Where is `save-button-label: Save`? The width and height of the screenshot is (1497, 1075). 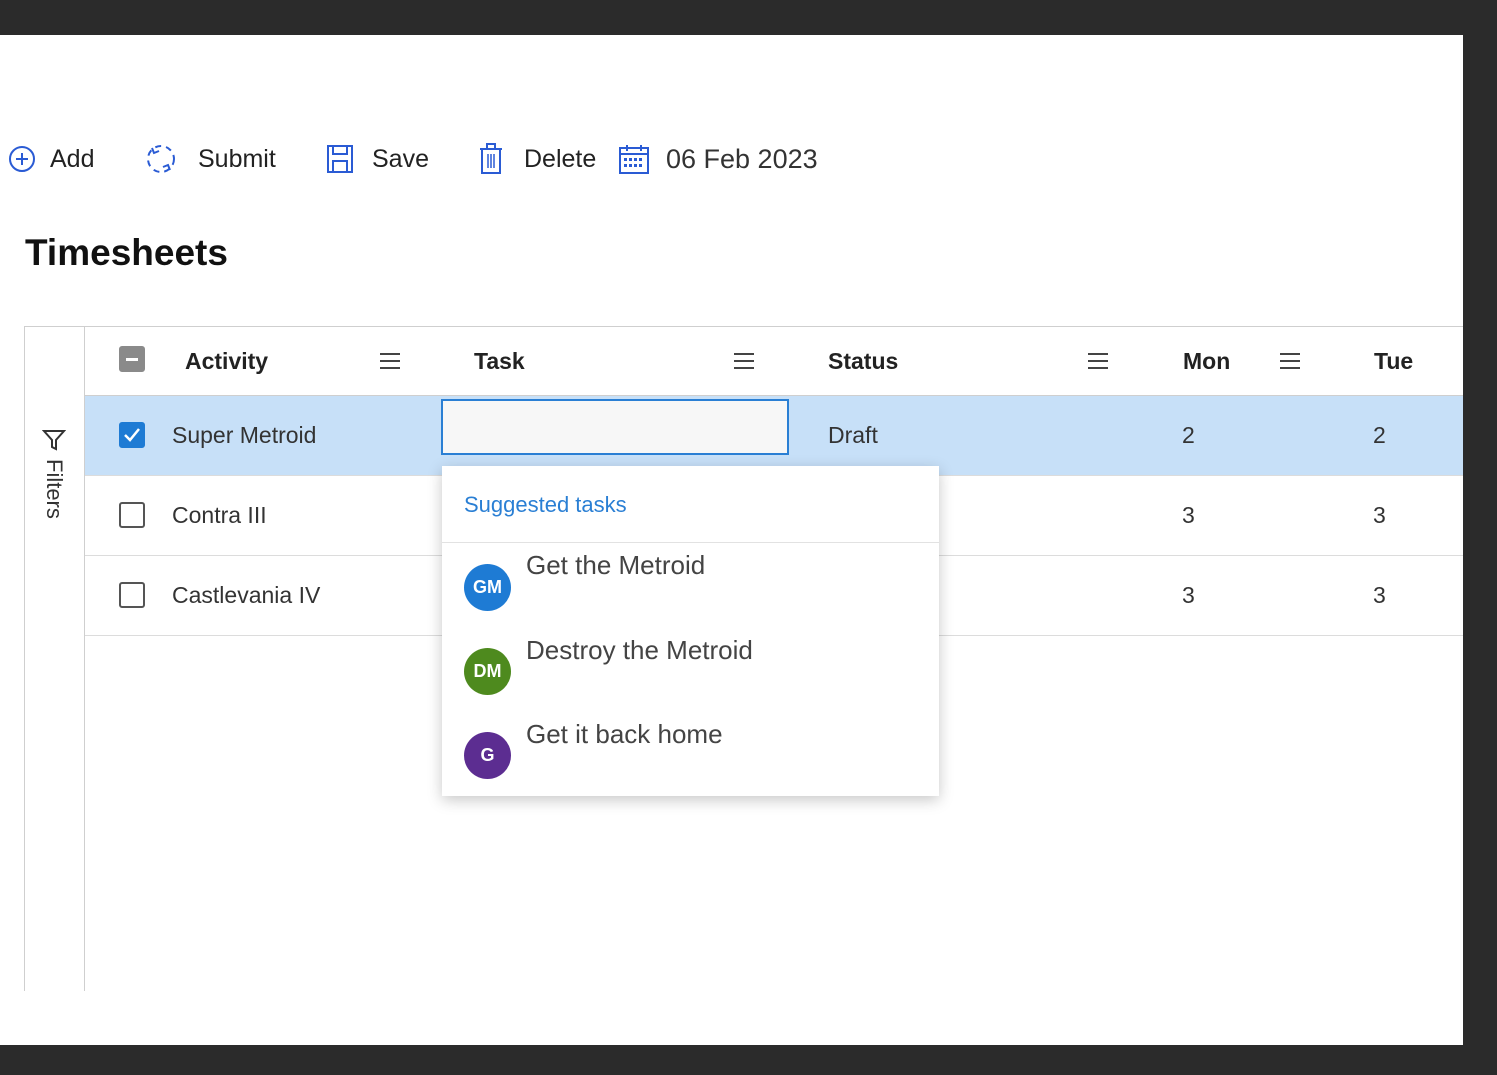 save-button-label: Save is located at coordinates (400, 158).